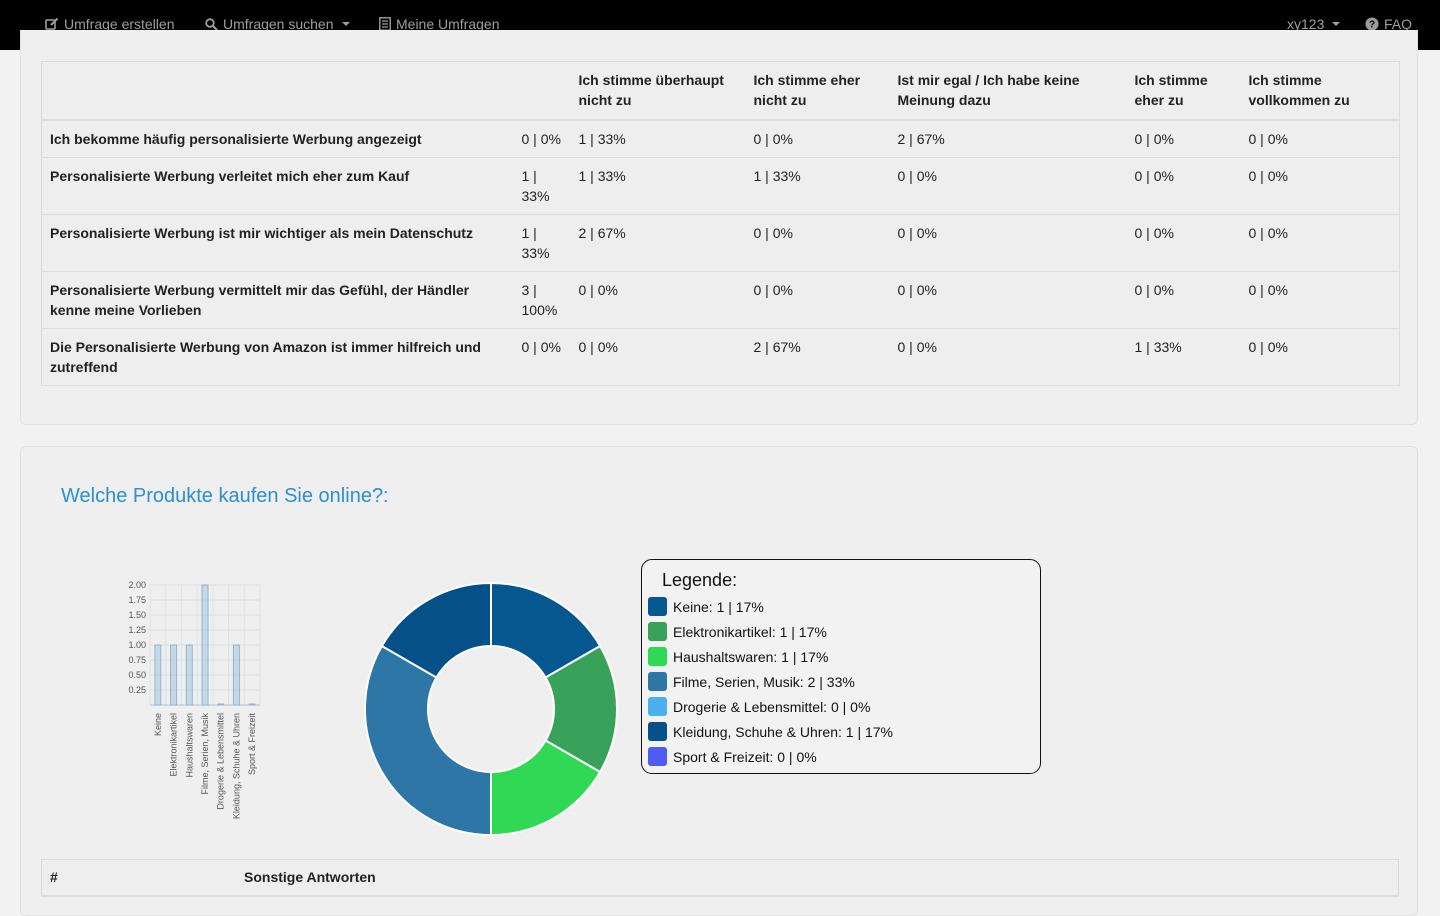 The height and width of the screenshot is (916, 1440). Describe the element at coordinates (137, 585) in the screenshot. I see `y-tick-label: 2.00` at that location.